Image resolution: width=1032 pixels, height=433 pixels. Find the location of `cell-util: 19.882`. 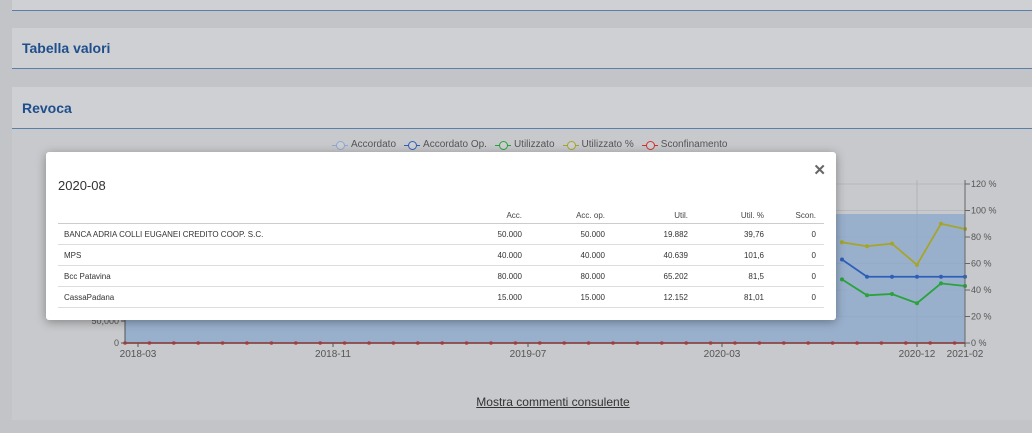

cell-util: 19.882 is located at coordinates (650, 234).